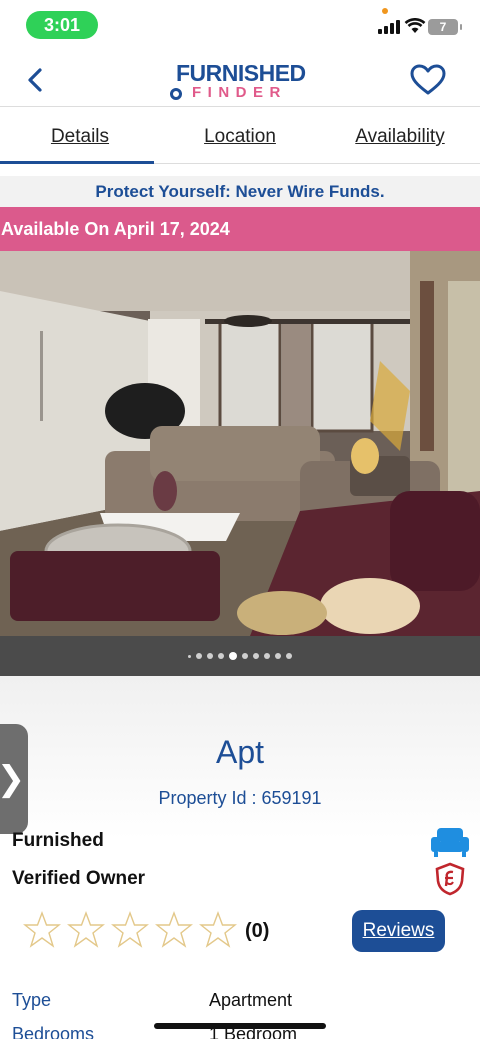  What do you see at coordinates (400, 135) in the screenshot?
I see `tab-availability: Availability` at bounding box center [400, 135].